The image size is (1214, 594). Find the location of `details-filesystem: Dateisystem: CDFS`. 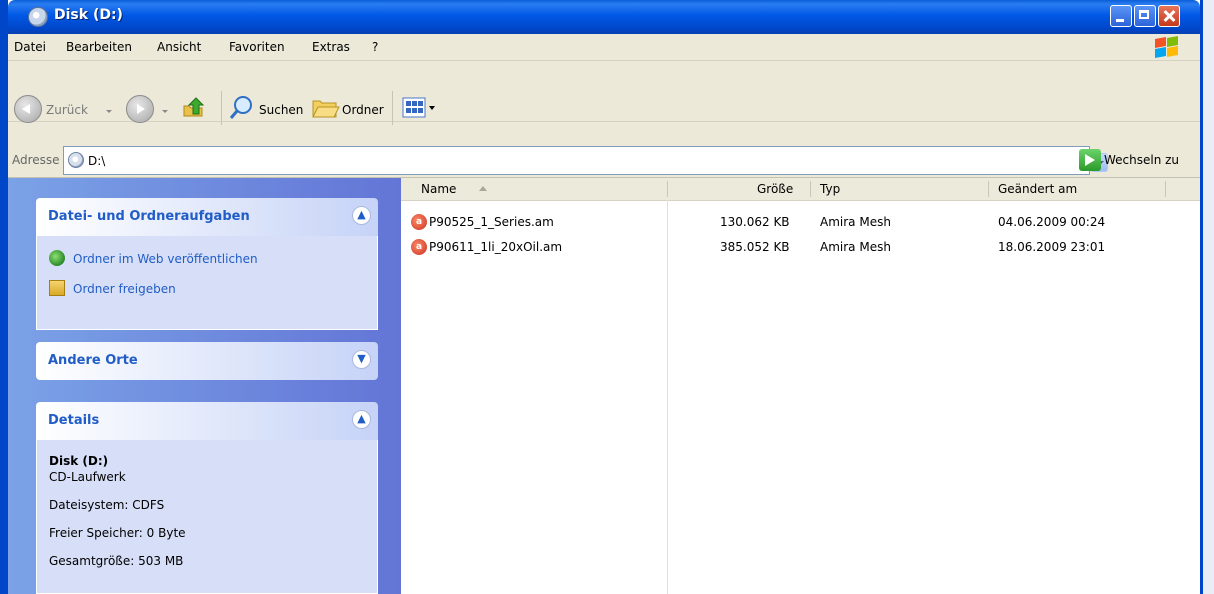

details-filesystem: Dateisystem: CDFS is located at coordinates (107, 505).